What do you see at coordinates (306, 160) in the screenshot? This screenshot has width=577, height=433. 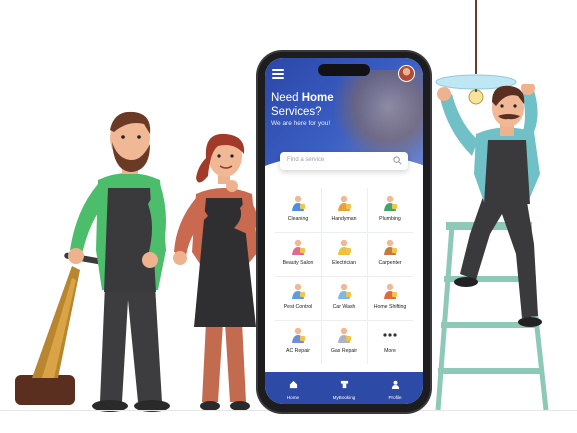 I see `search-placeholder: Find a service` at bounding box center [306, 160].